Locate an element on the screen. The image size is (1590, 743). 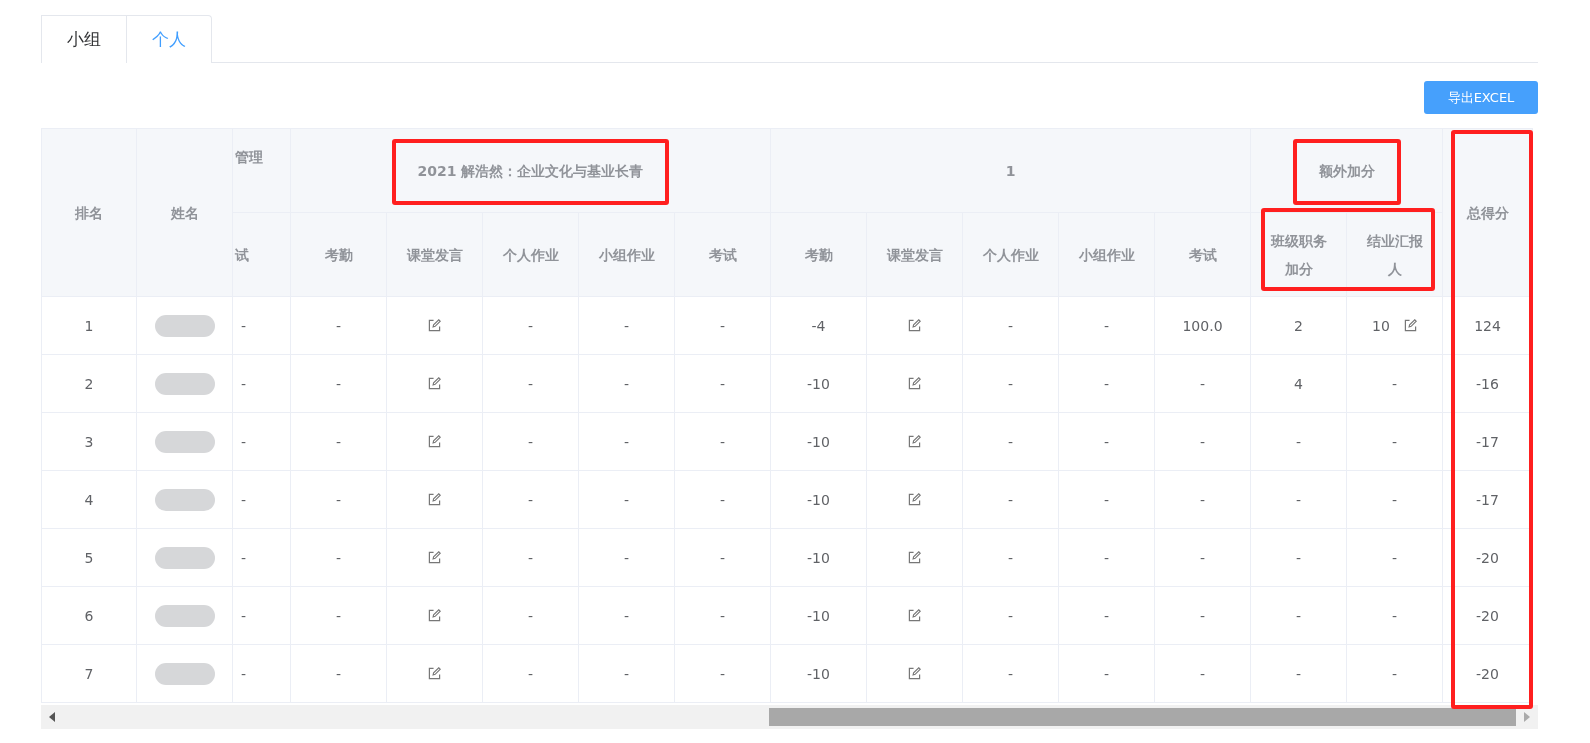
export-button: 导出EXCEL is located at coordinates (1481, 97).